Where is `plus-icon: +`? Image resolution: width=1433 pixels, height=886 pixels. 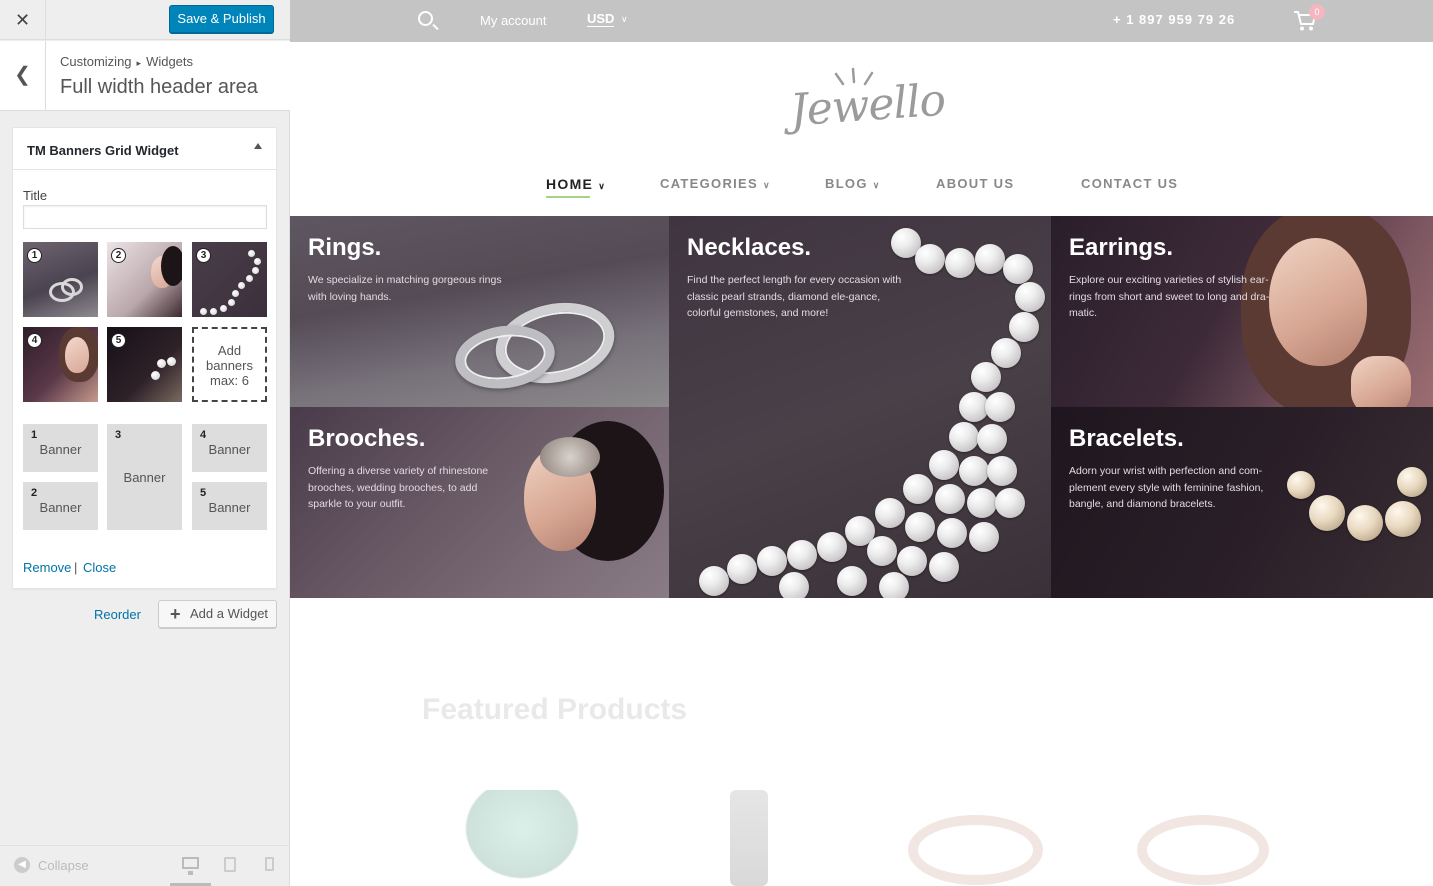
plus-icon: + is located at coordinates (175, 614).